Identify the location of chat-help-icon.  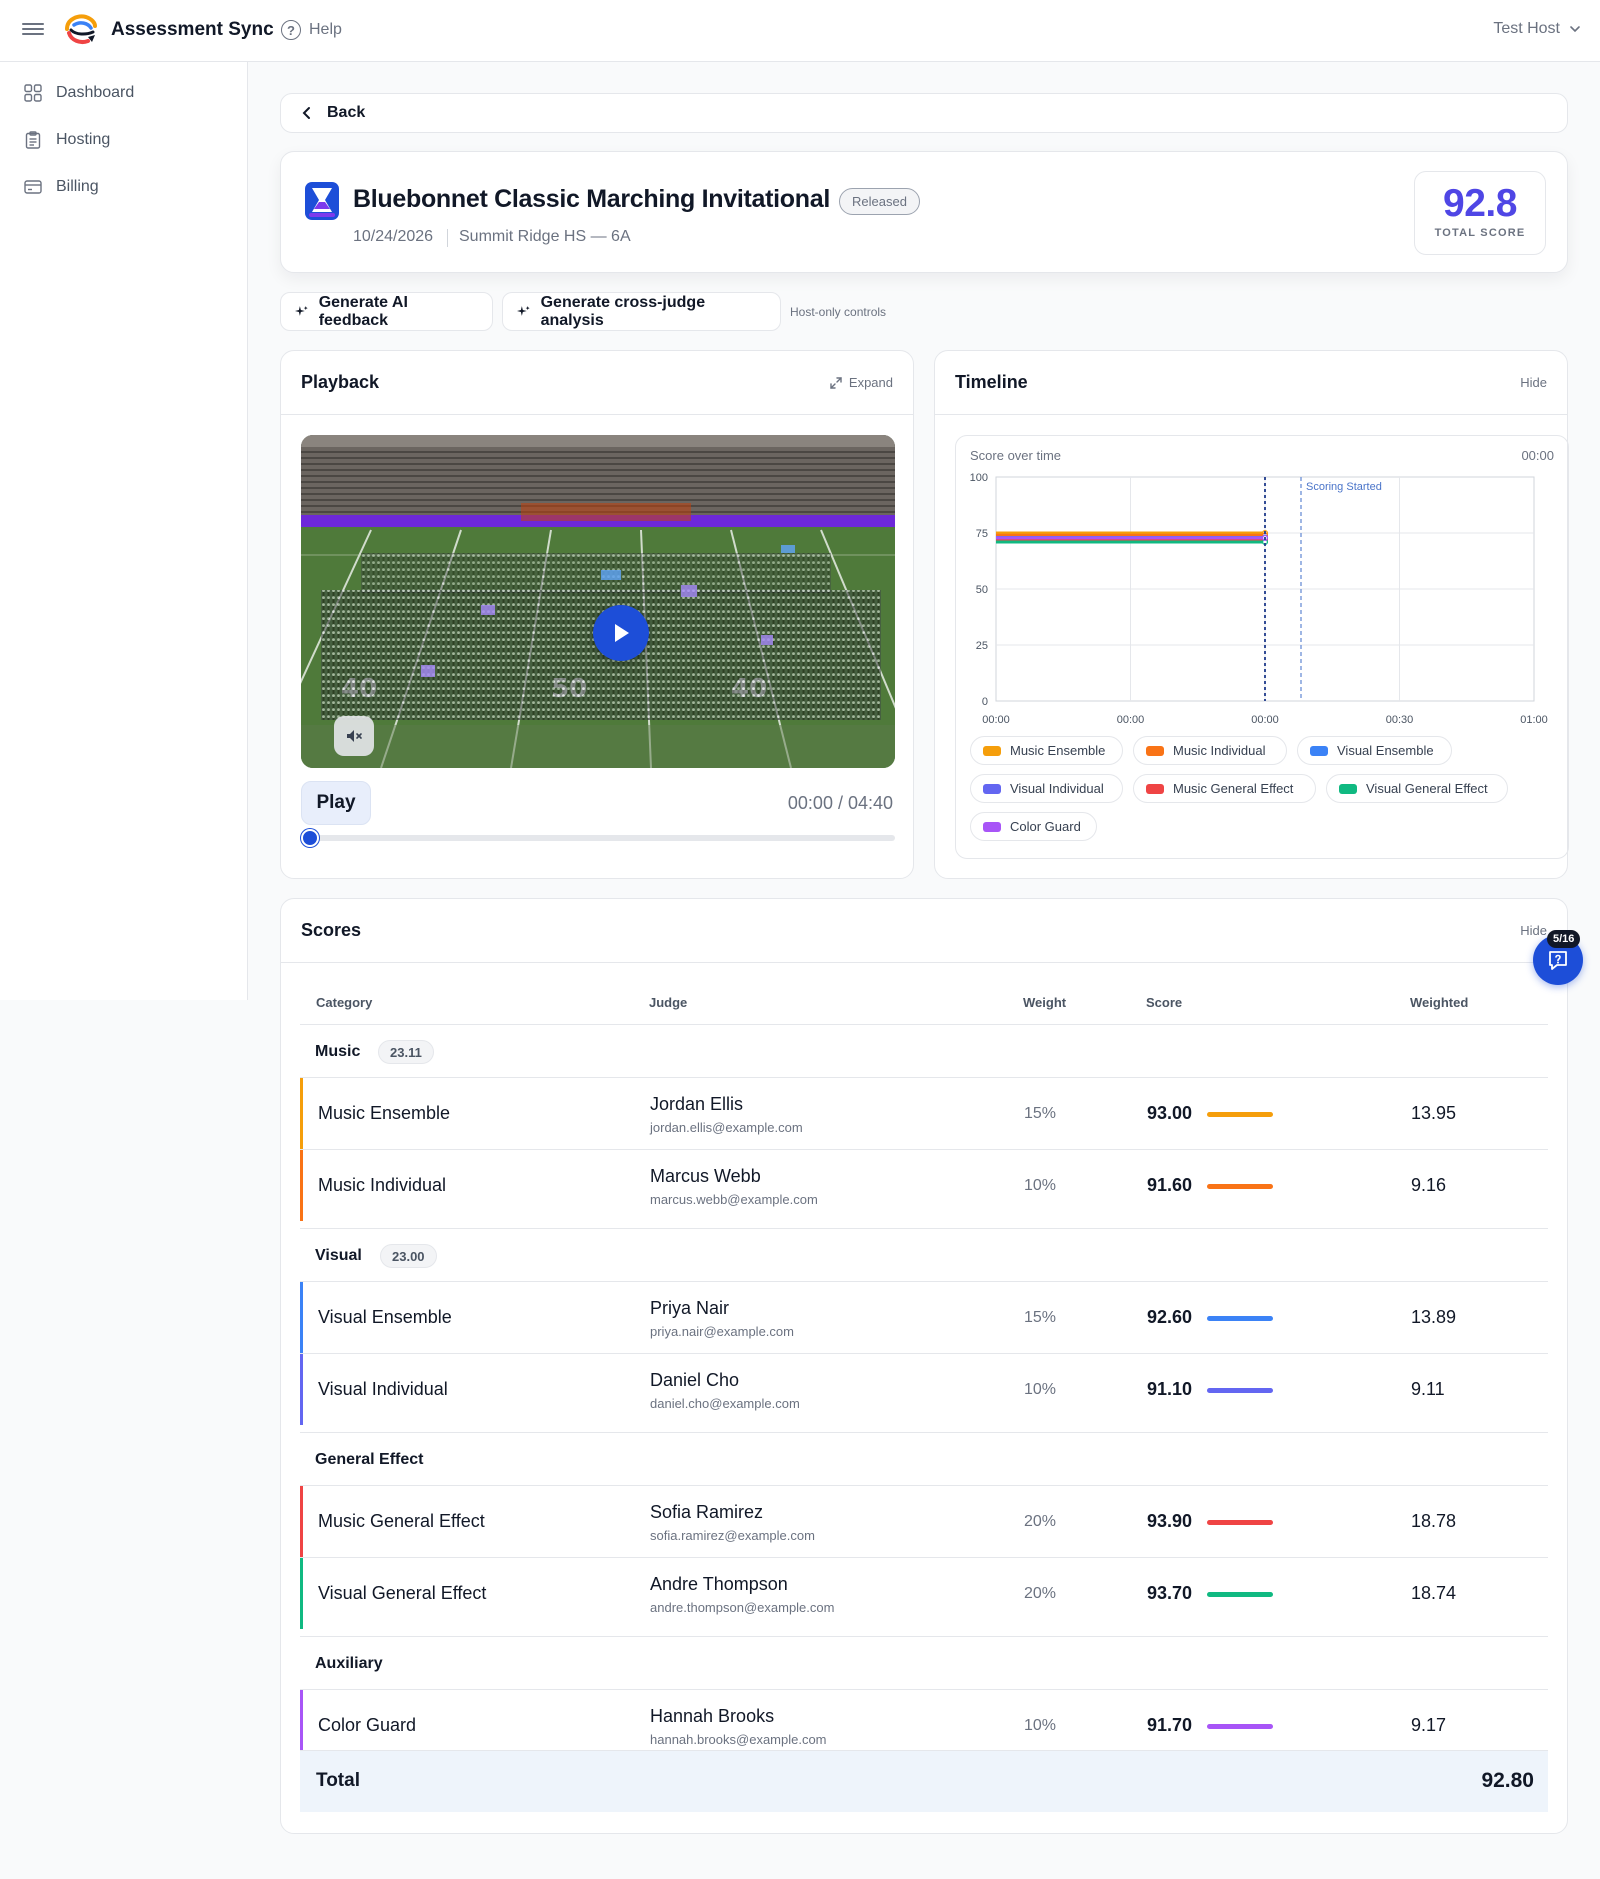
(1558, 960).